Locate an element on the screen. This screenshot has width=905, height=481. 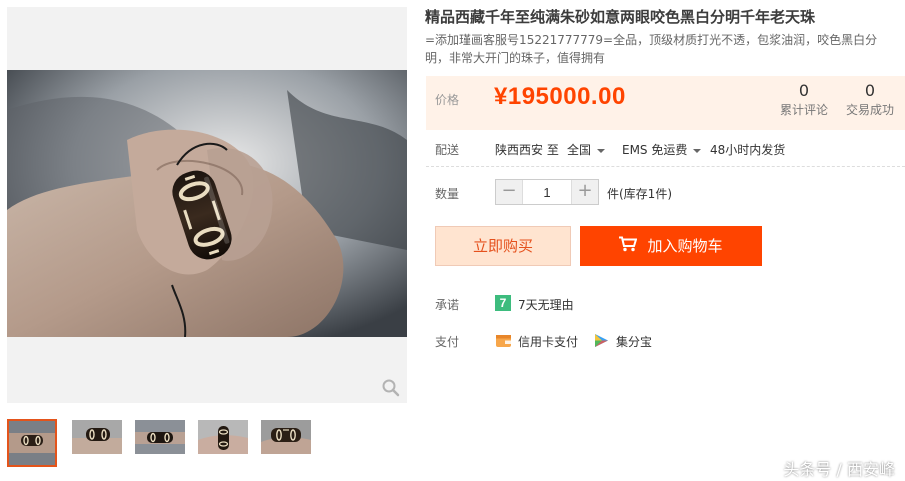
add-to-cart-button: 加入购物车 is located at coordinates (671, 246).